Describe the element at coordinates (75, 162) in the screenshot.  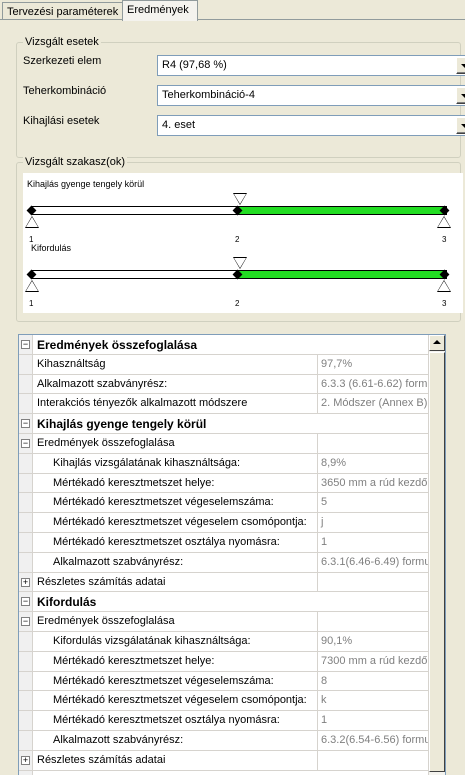
I see `examined-sections-legend: Vizsgált szakasz(ok)` at that location.